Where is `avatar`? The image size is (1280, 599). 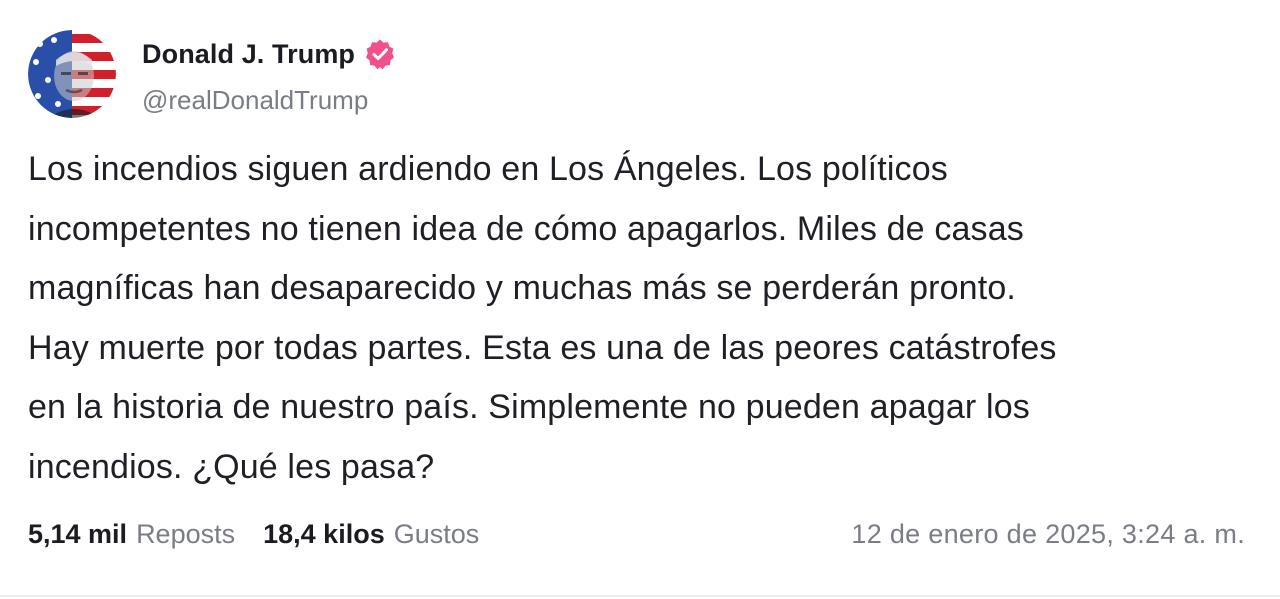 avatar is located at coordinates (72, 74).